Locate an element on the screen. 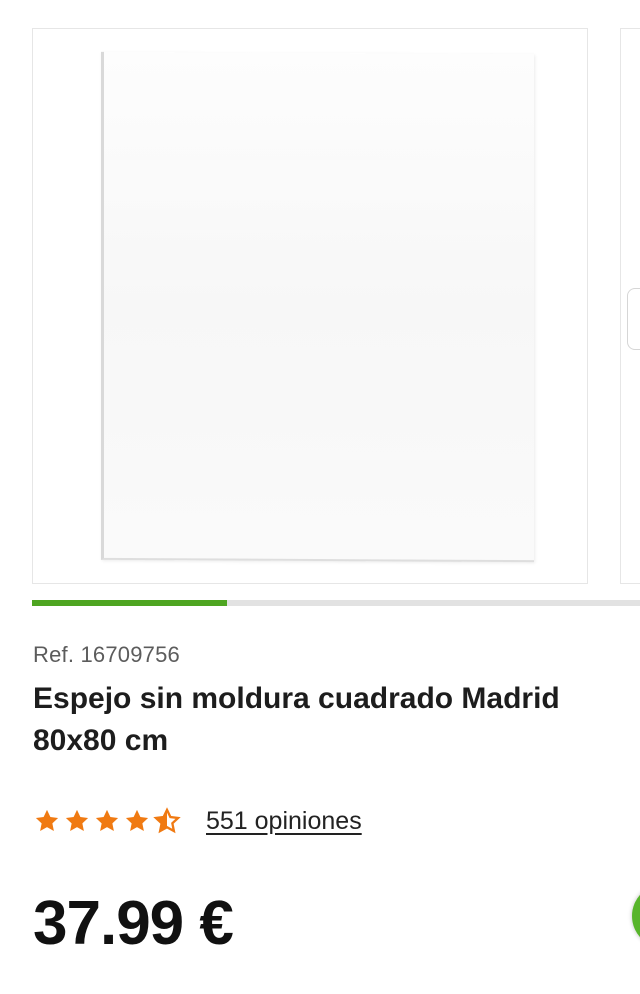  carousel-progress-track is located at coordinates (336, 603).